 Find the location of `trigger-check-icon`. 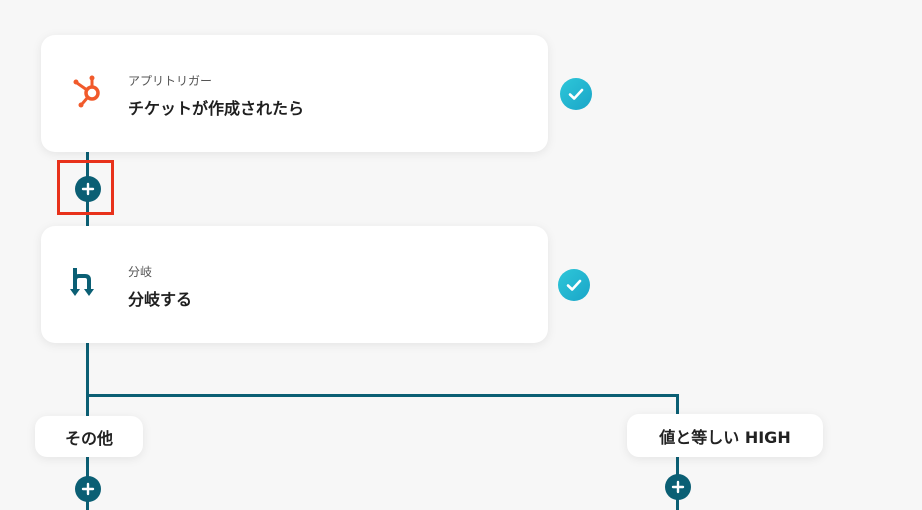

trigger-check-icon is located at coordinates (576, 94).